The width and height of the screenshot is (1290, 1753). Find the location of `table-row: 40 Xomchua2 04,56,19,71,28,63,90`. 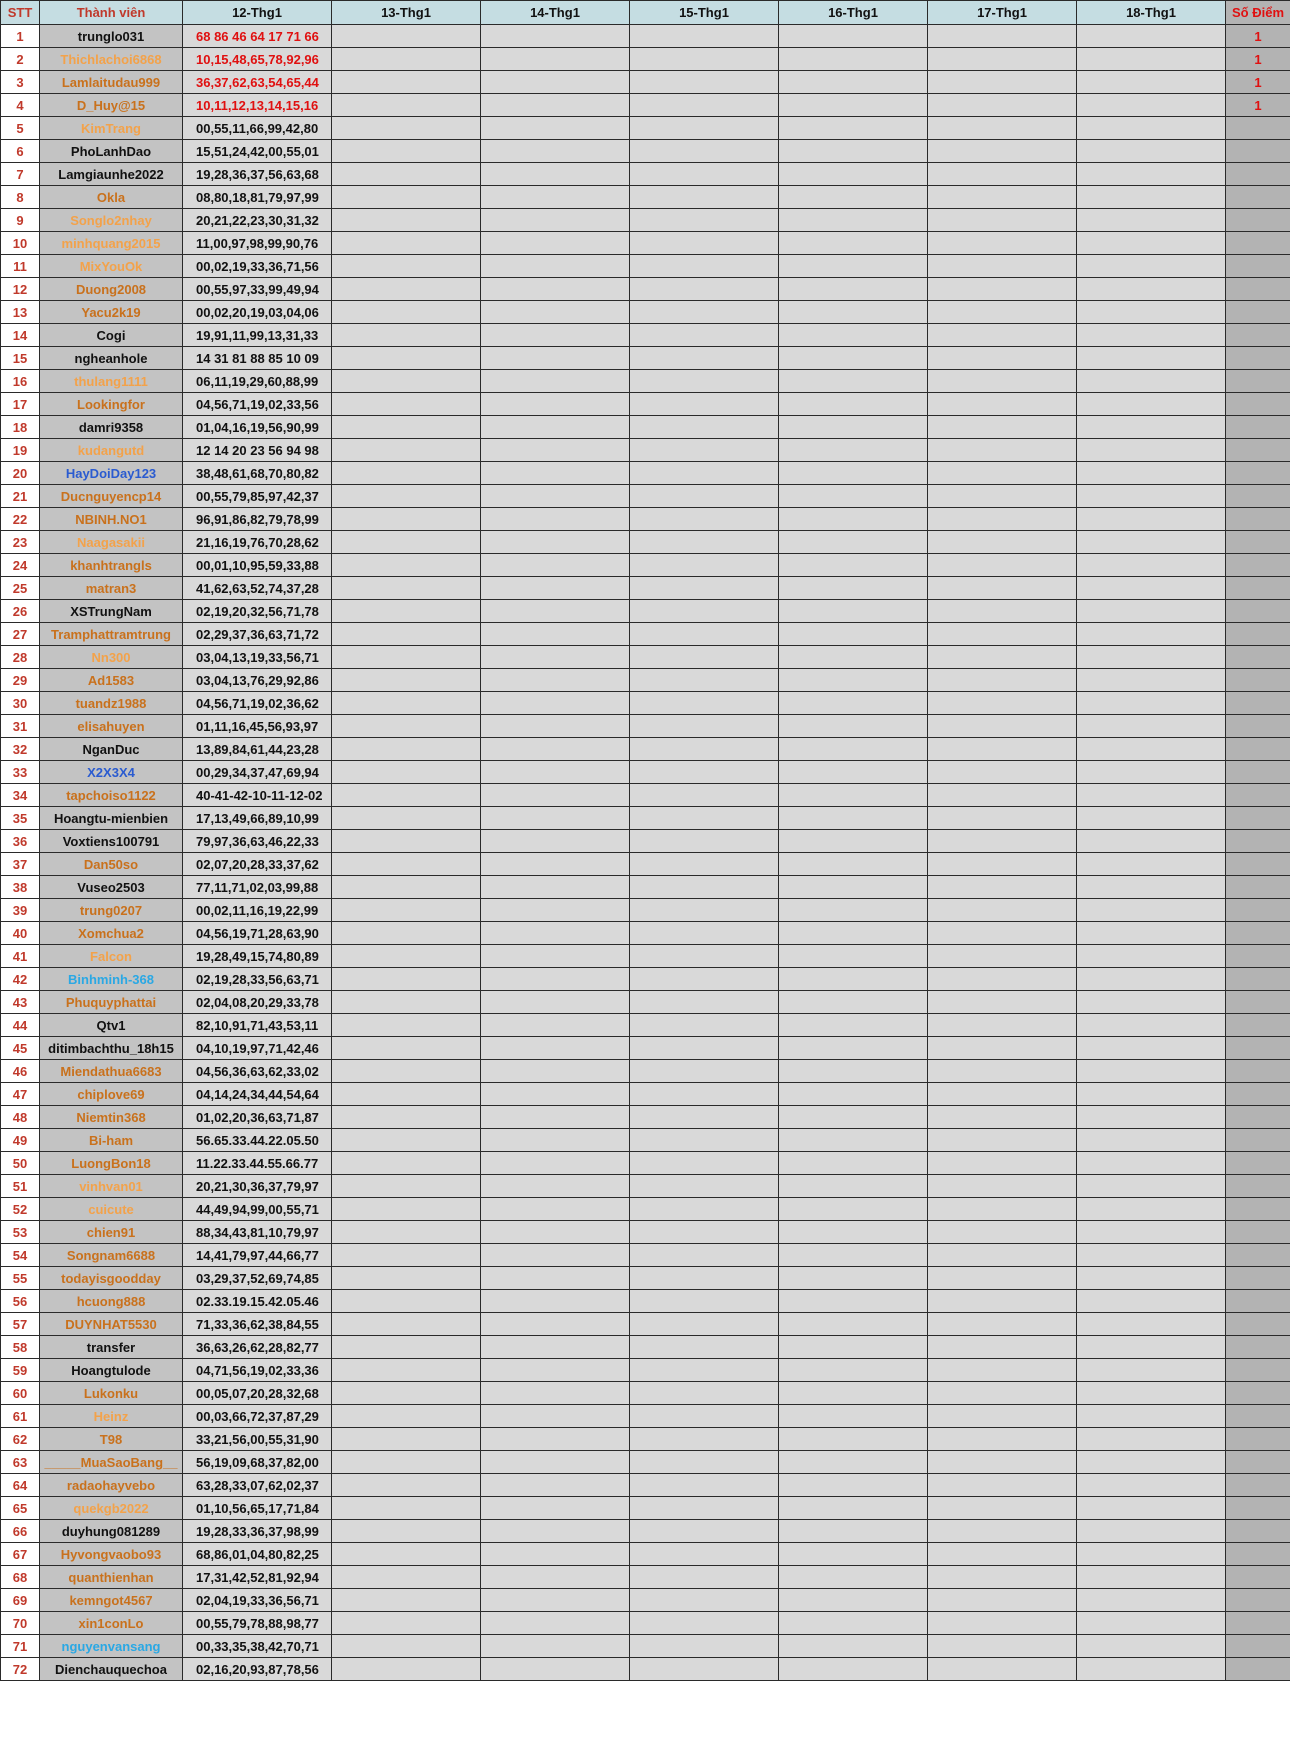

table-row: 40 Xomchua2 04,56,19,71,28,63,90 is located at coordinates (645, 933).